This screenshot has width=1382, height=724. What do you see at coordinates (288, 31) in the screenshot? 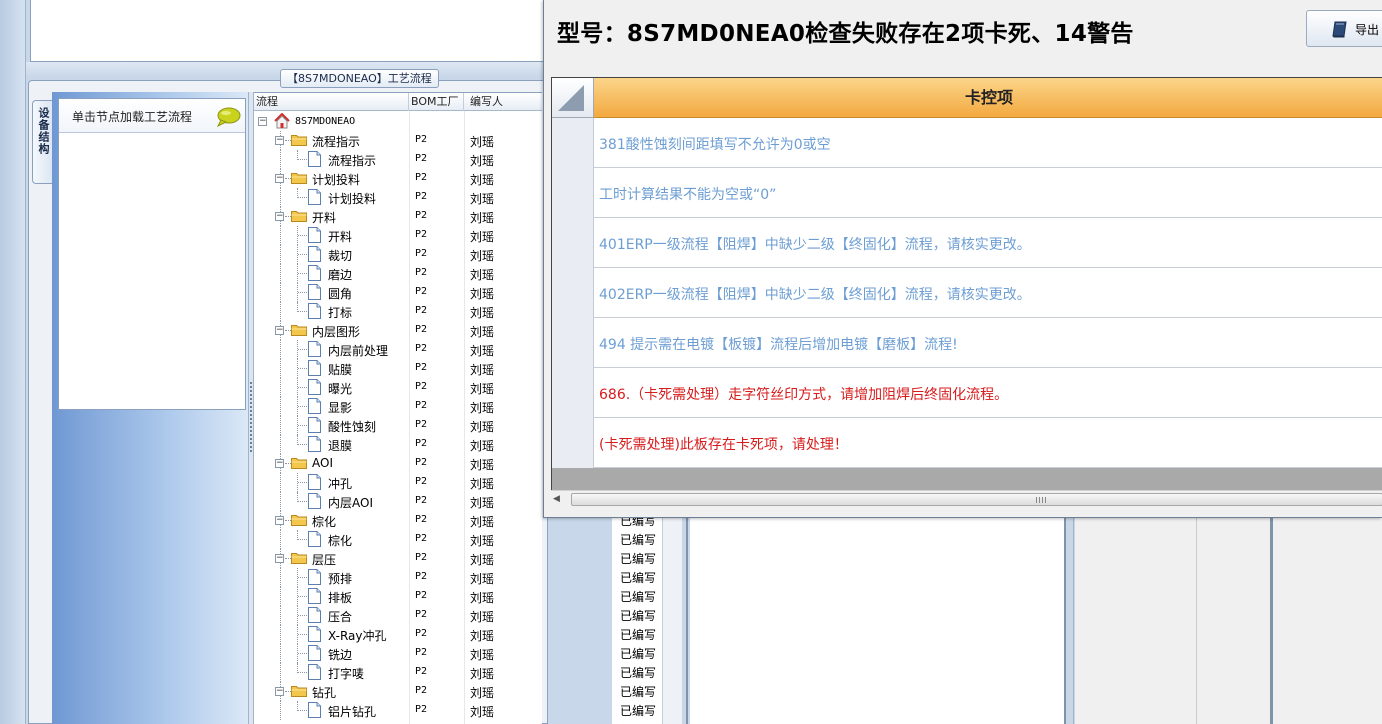
I see `top-text-area` at bounding box center [288, 31].